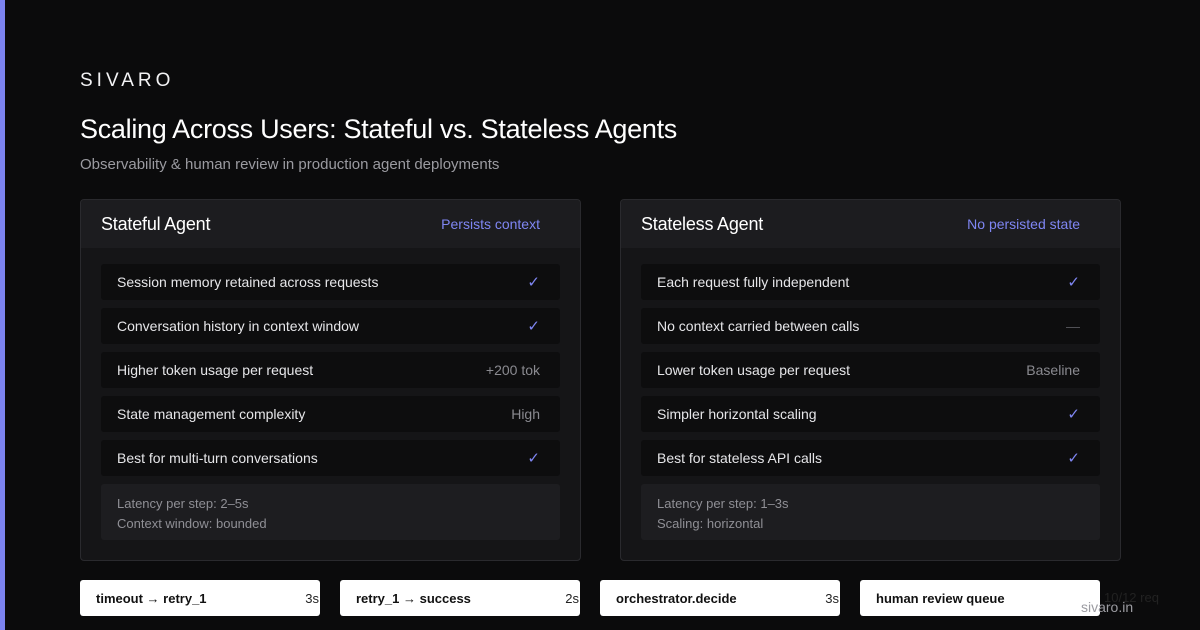 The width and height of the screenshot is (1200, 630). I want to click on context-metric: Context window: bounded, so click(192, 523).